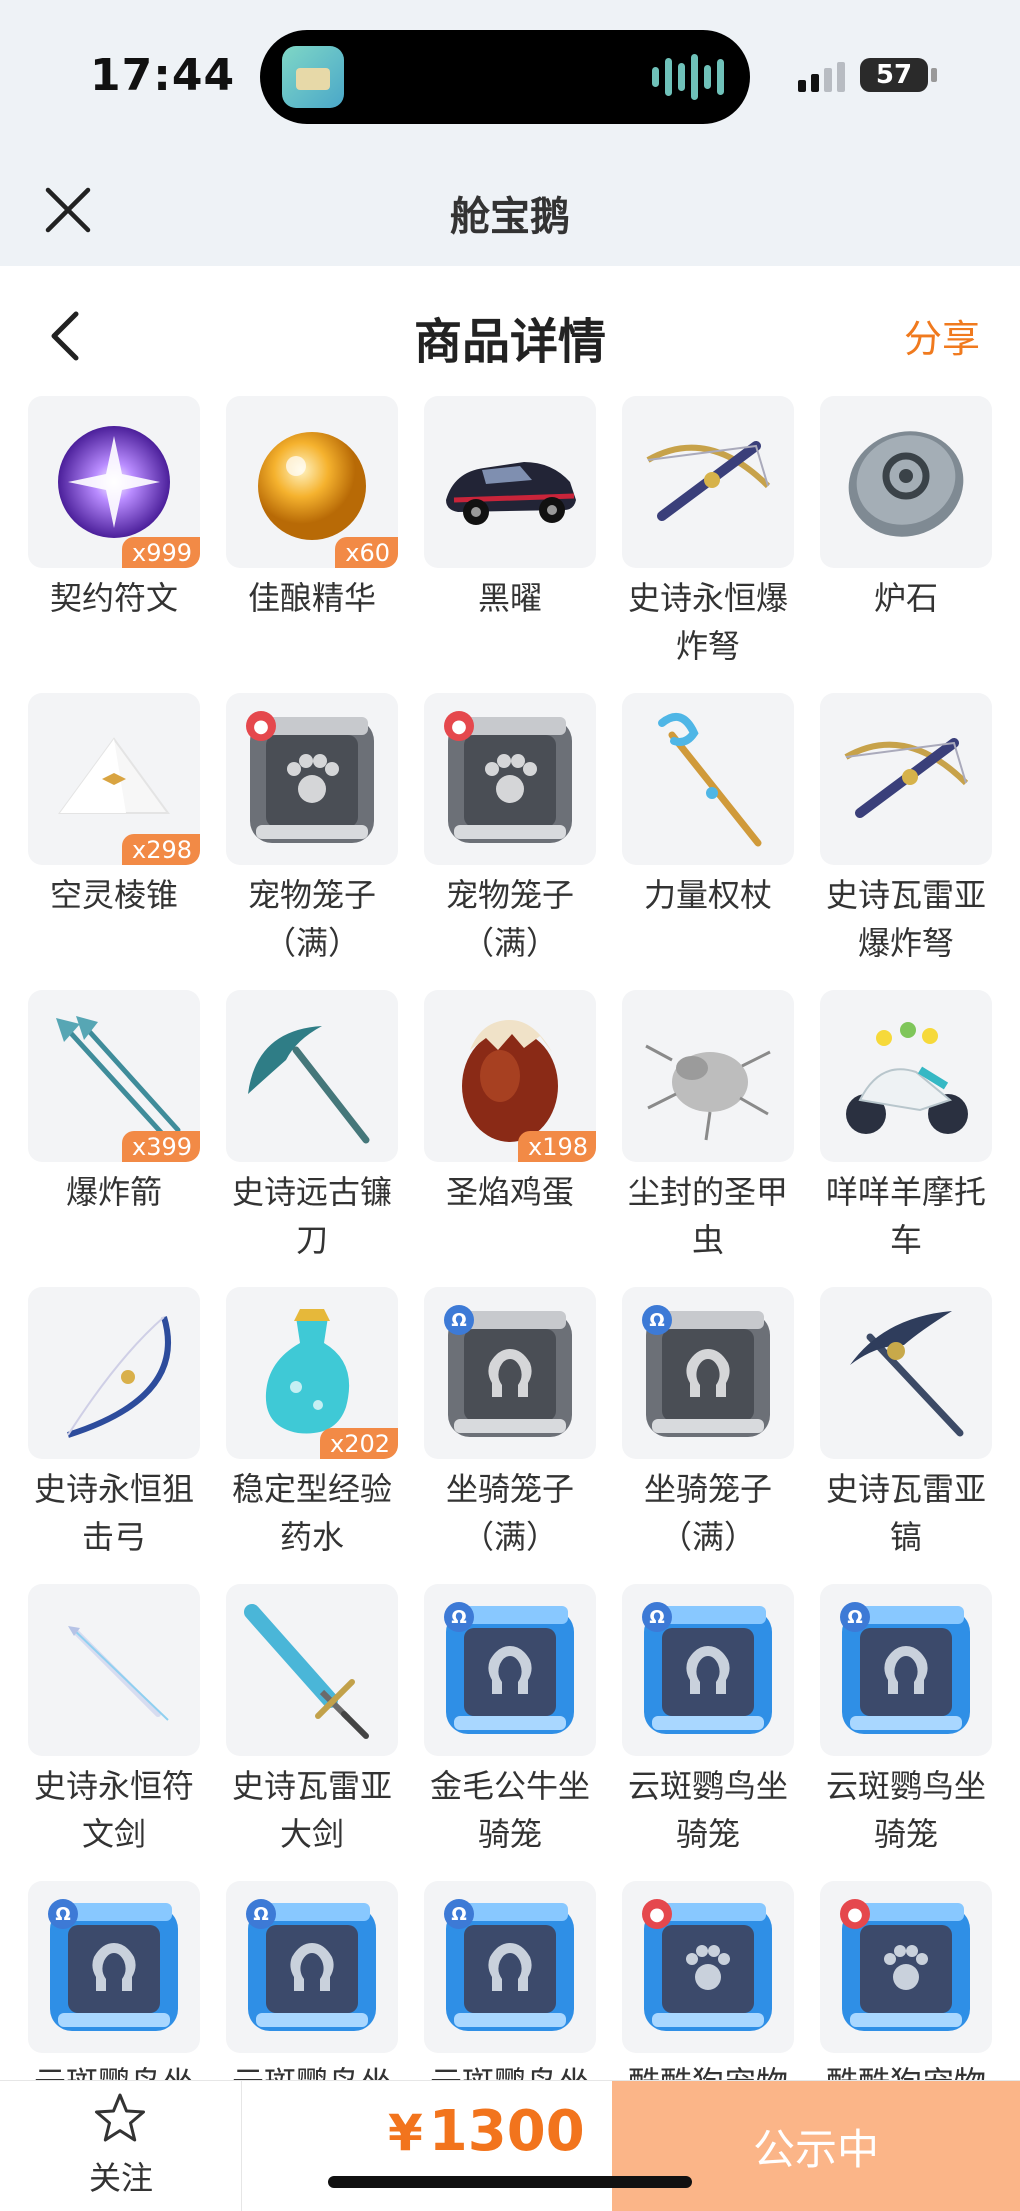  What do you see at coordinates (121, 2146) in the screenshot?
I see `follow-button: 关注` at bounding box center [121, 2146].